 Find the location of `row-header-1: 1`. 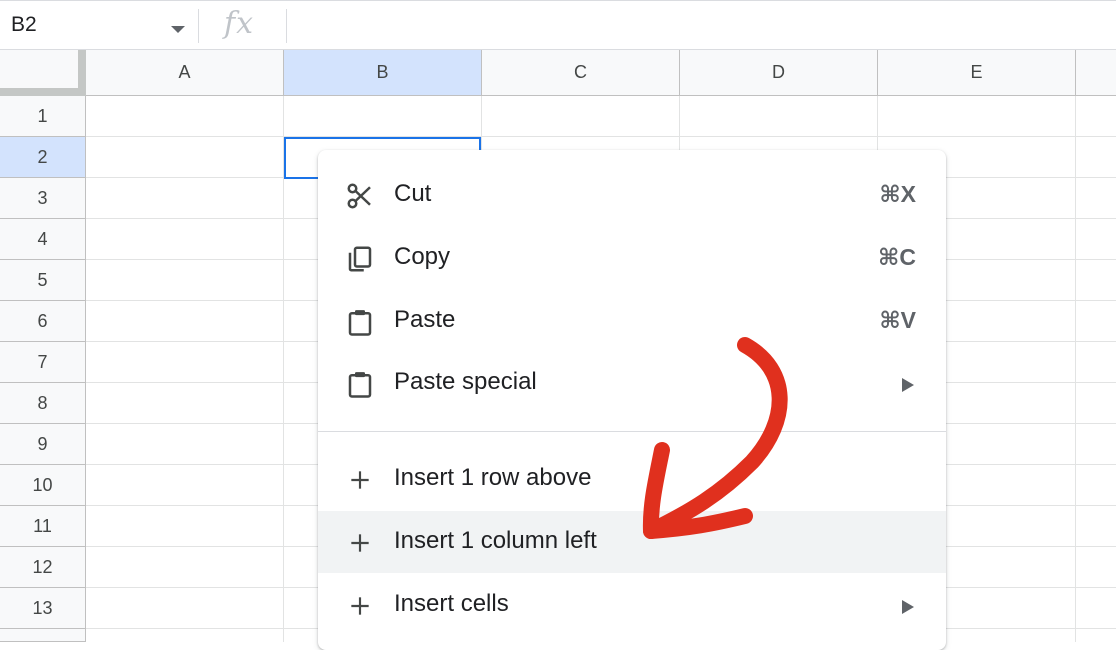

row-header-1: 1 is located at coordinates (43, 116).